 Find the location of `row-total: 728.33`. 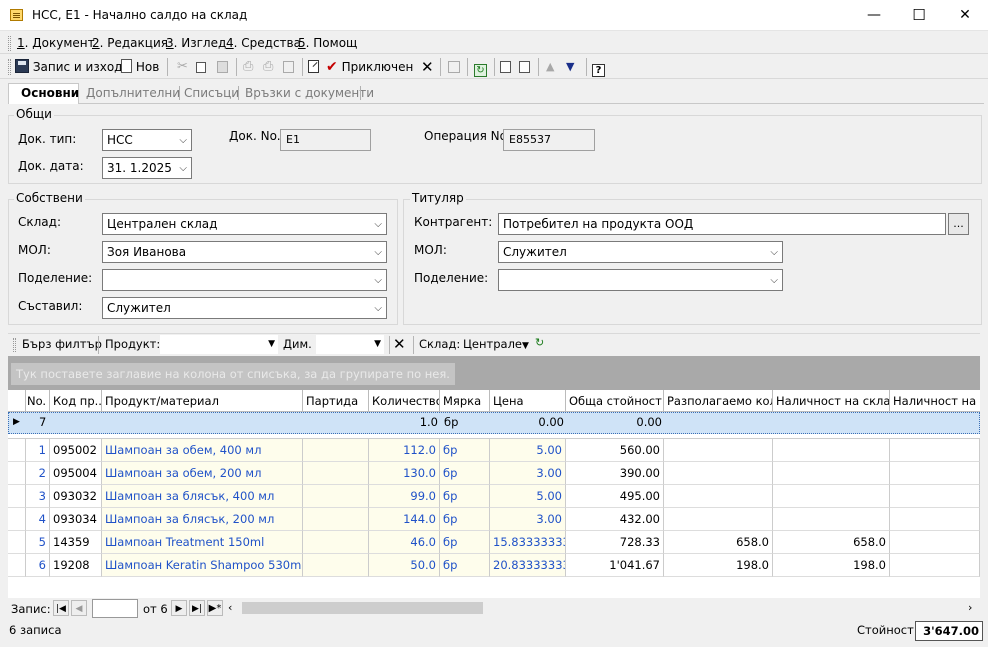

row-total: 728.33 is located at coordinates (615, 542).